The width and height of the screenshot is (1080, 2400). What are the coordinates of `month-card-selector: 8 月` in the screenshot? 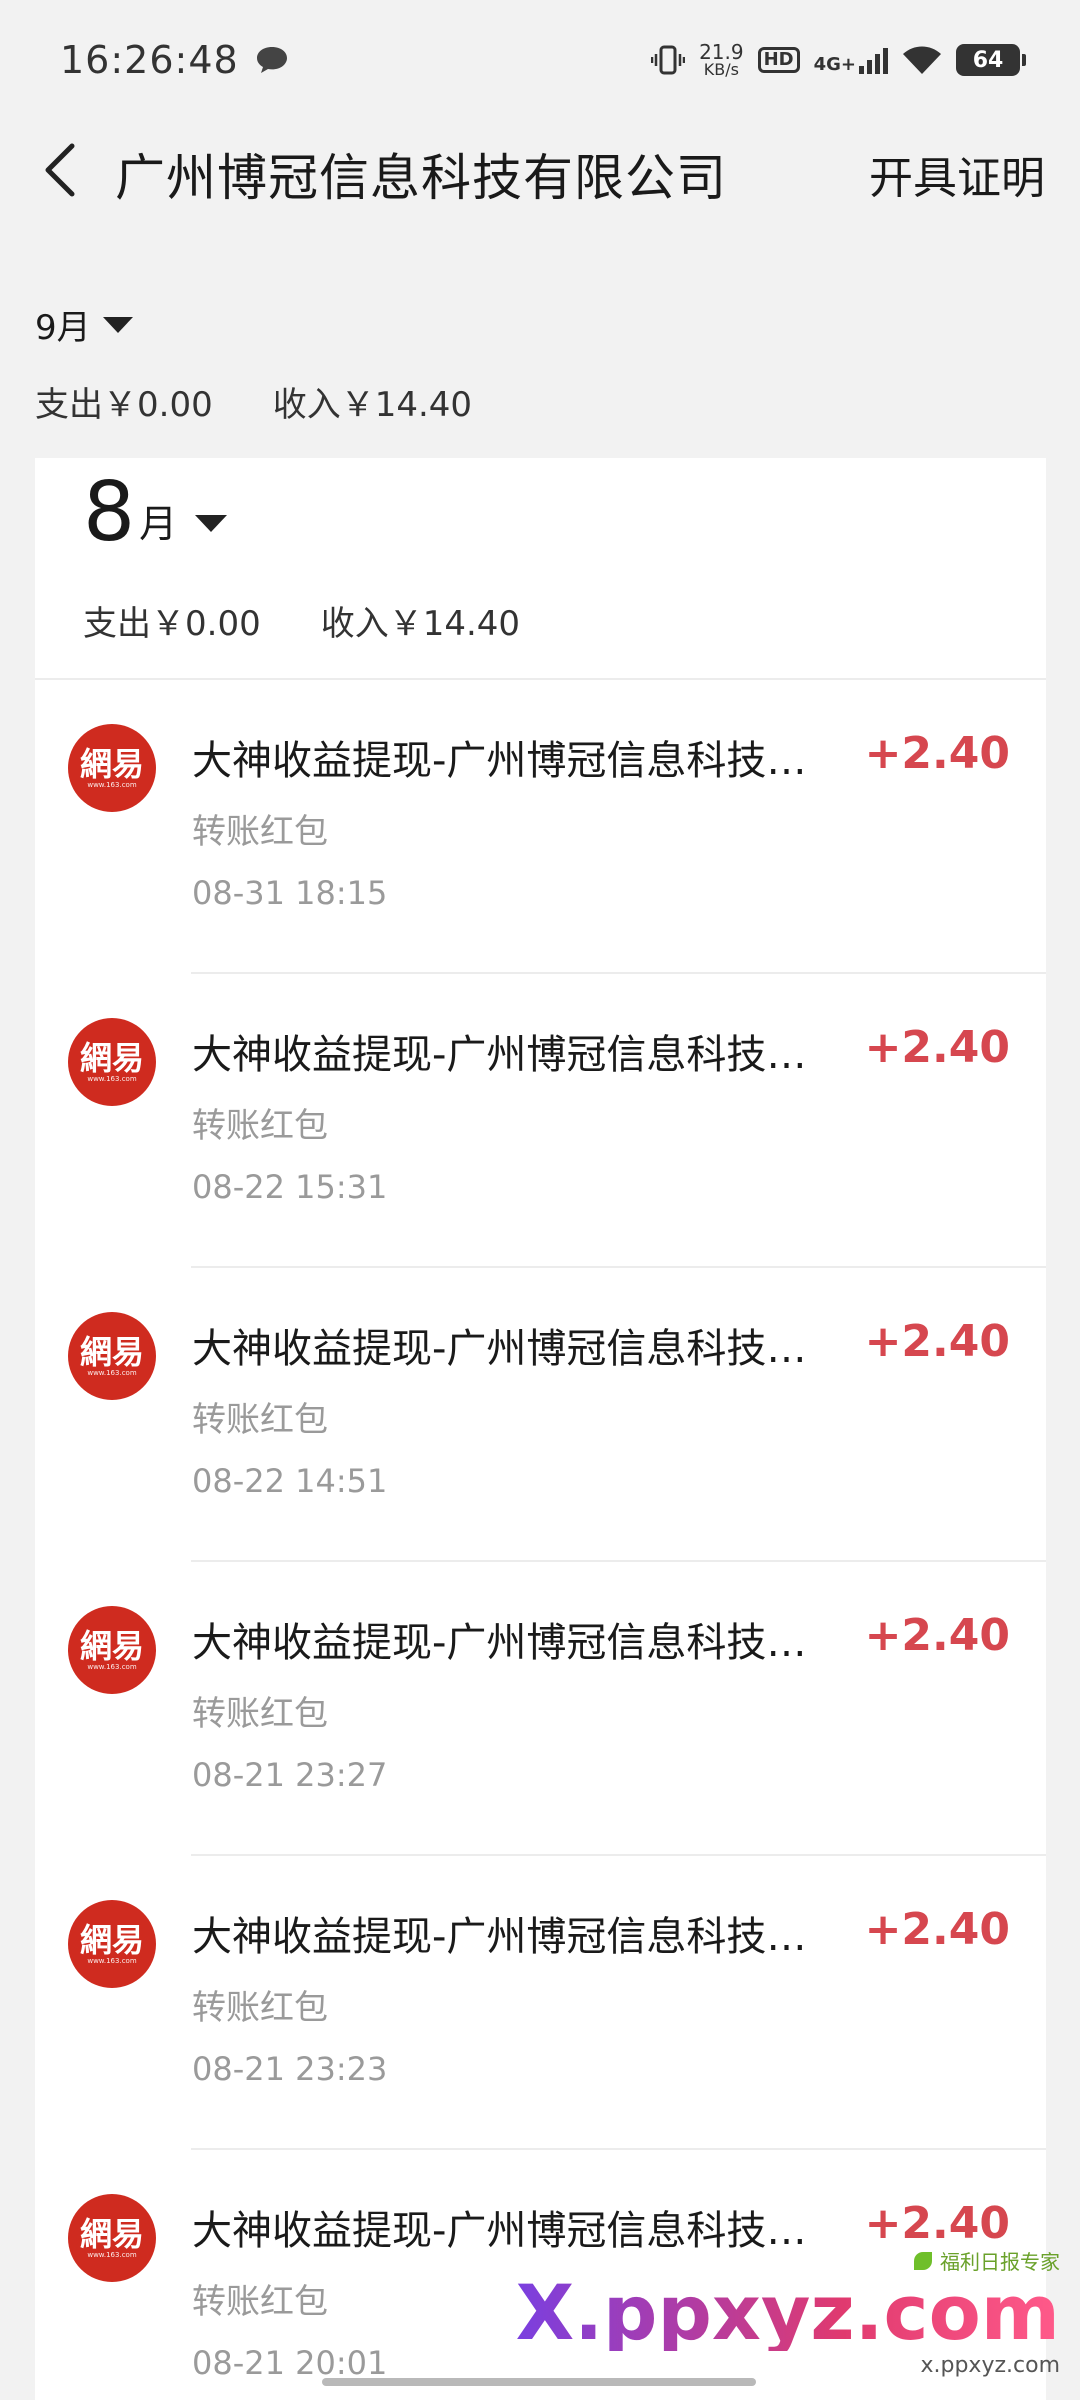 It's located at (155, 512).